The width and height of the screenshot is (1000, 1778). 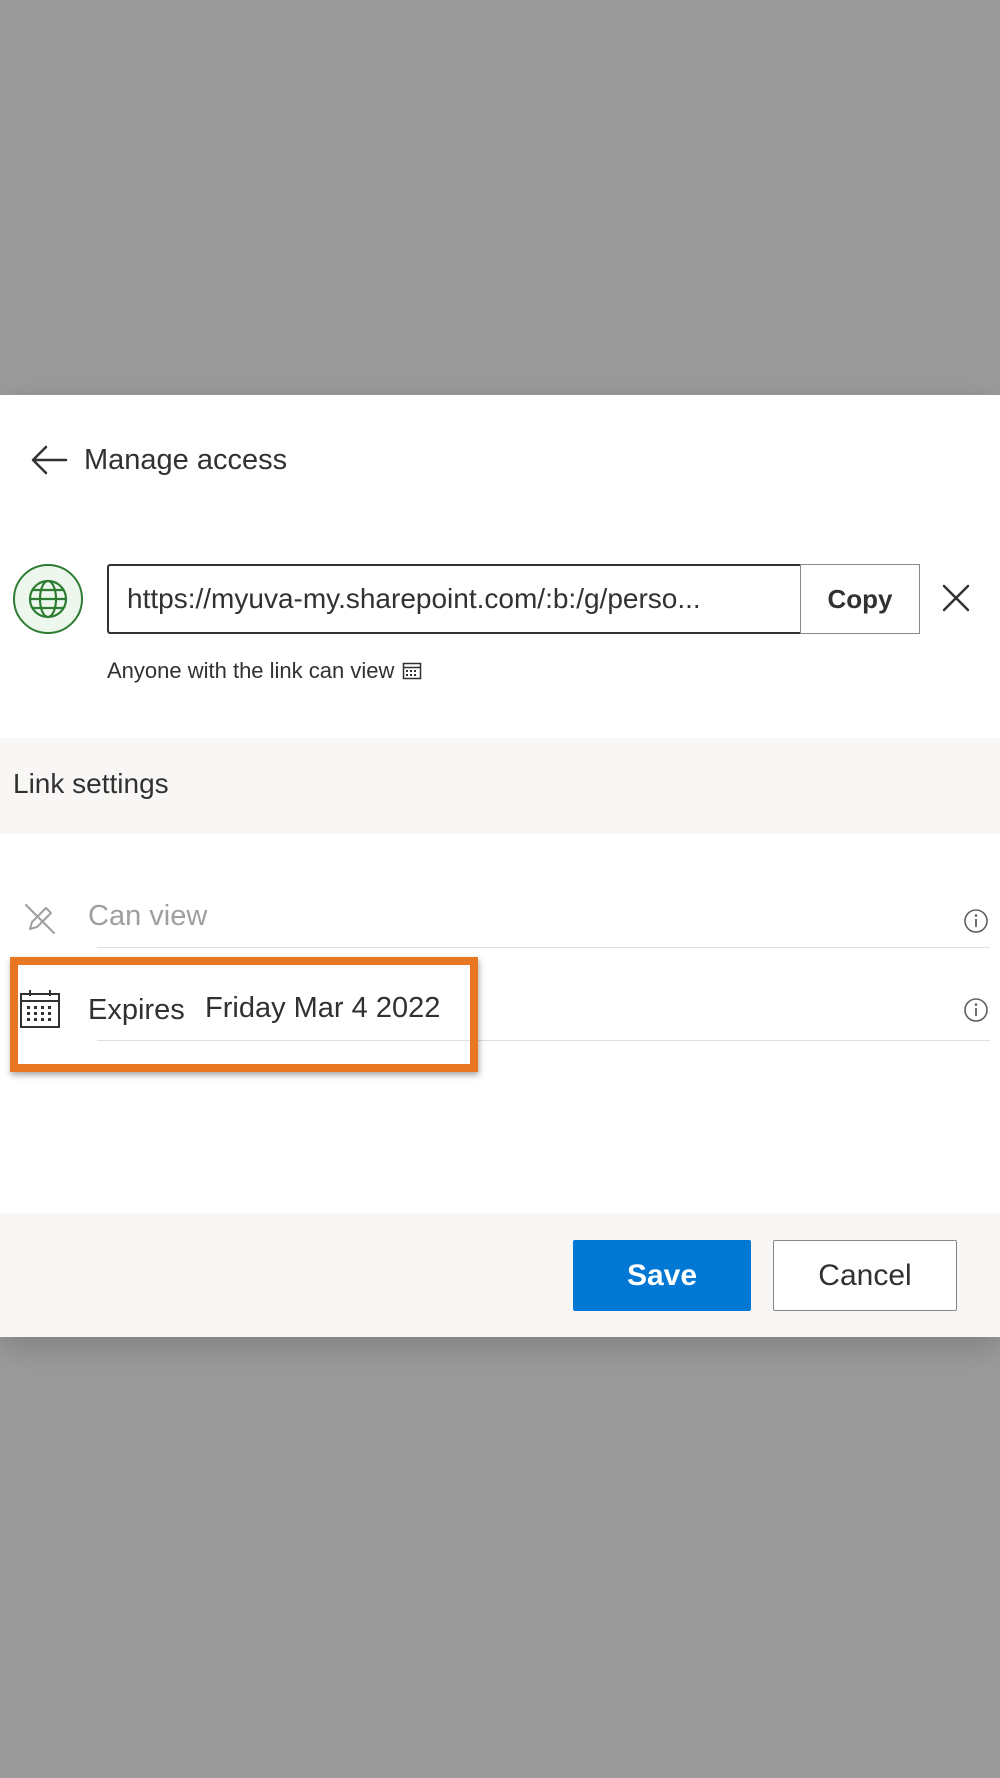 I want to click on arrow-left-icon, so click(x=49, y=460).